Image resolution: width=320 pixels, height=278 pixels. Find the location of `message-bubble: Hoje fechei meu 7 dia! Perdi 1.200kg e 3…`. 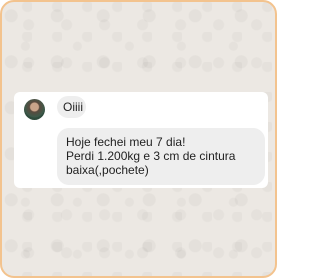

message-bubble: Hoje fechei meu 7 dia! Perdi 1.200kg e 3… is located at coordinates (161, 156).